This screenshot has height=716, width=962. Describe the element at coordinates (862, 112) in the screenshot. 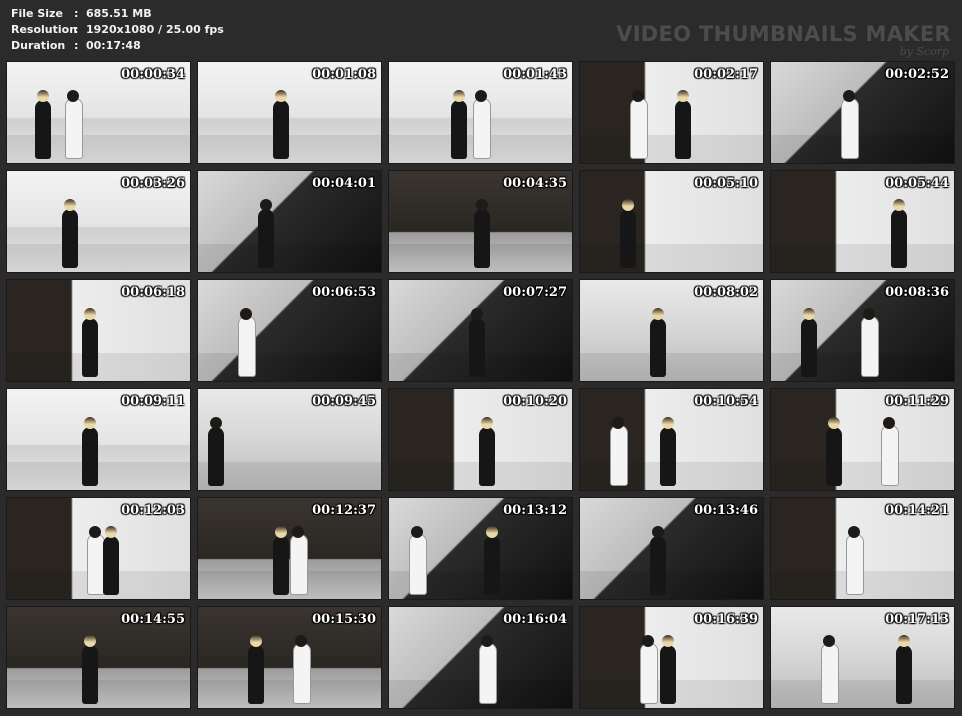

I see `thumbnail-frame: 00:02:52` at that location.